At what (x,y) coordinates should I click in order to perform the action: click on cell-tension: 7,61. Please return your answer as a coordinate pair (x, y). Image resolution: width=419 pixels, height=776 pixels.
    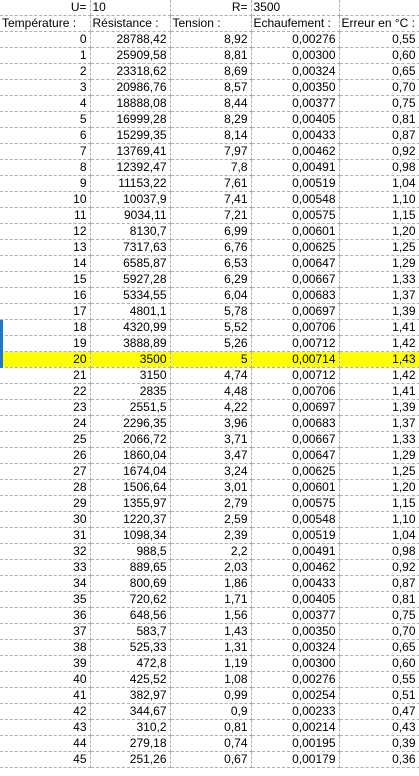
    Looking at the image, I should click on (211, 183).